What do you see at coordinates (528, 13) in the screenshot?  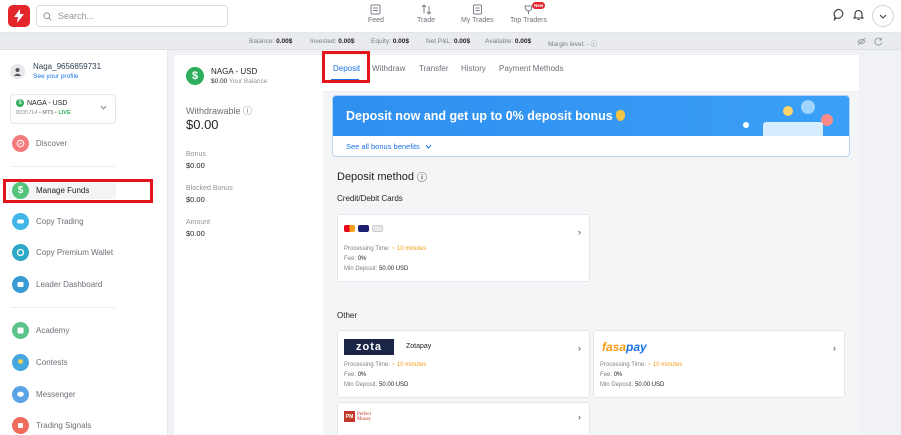 I see `nav-top-traders: New Top Traders` at bounding box center [528, 13].